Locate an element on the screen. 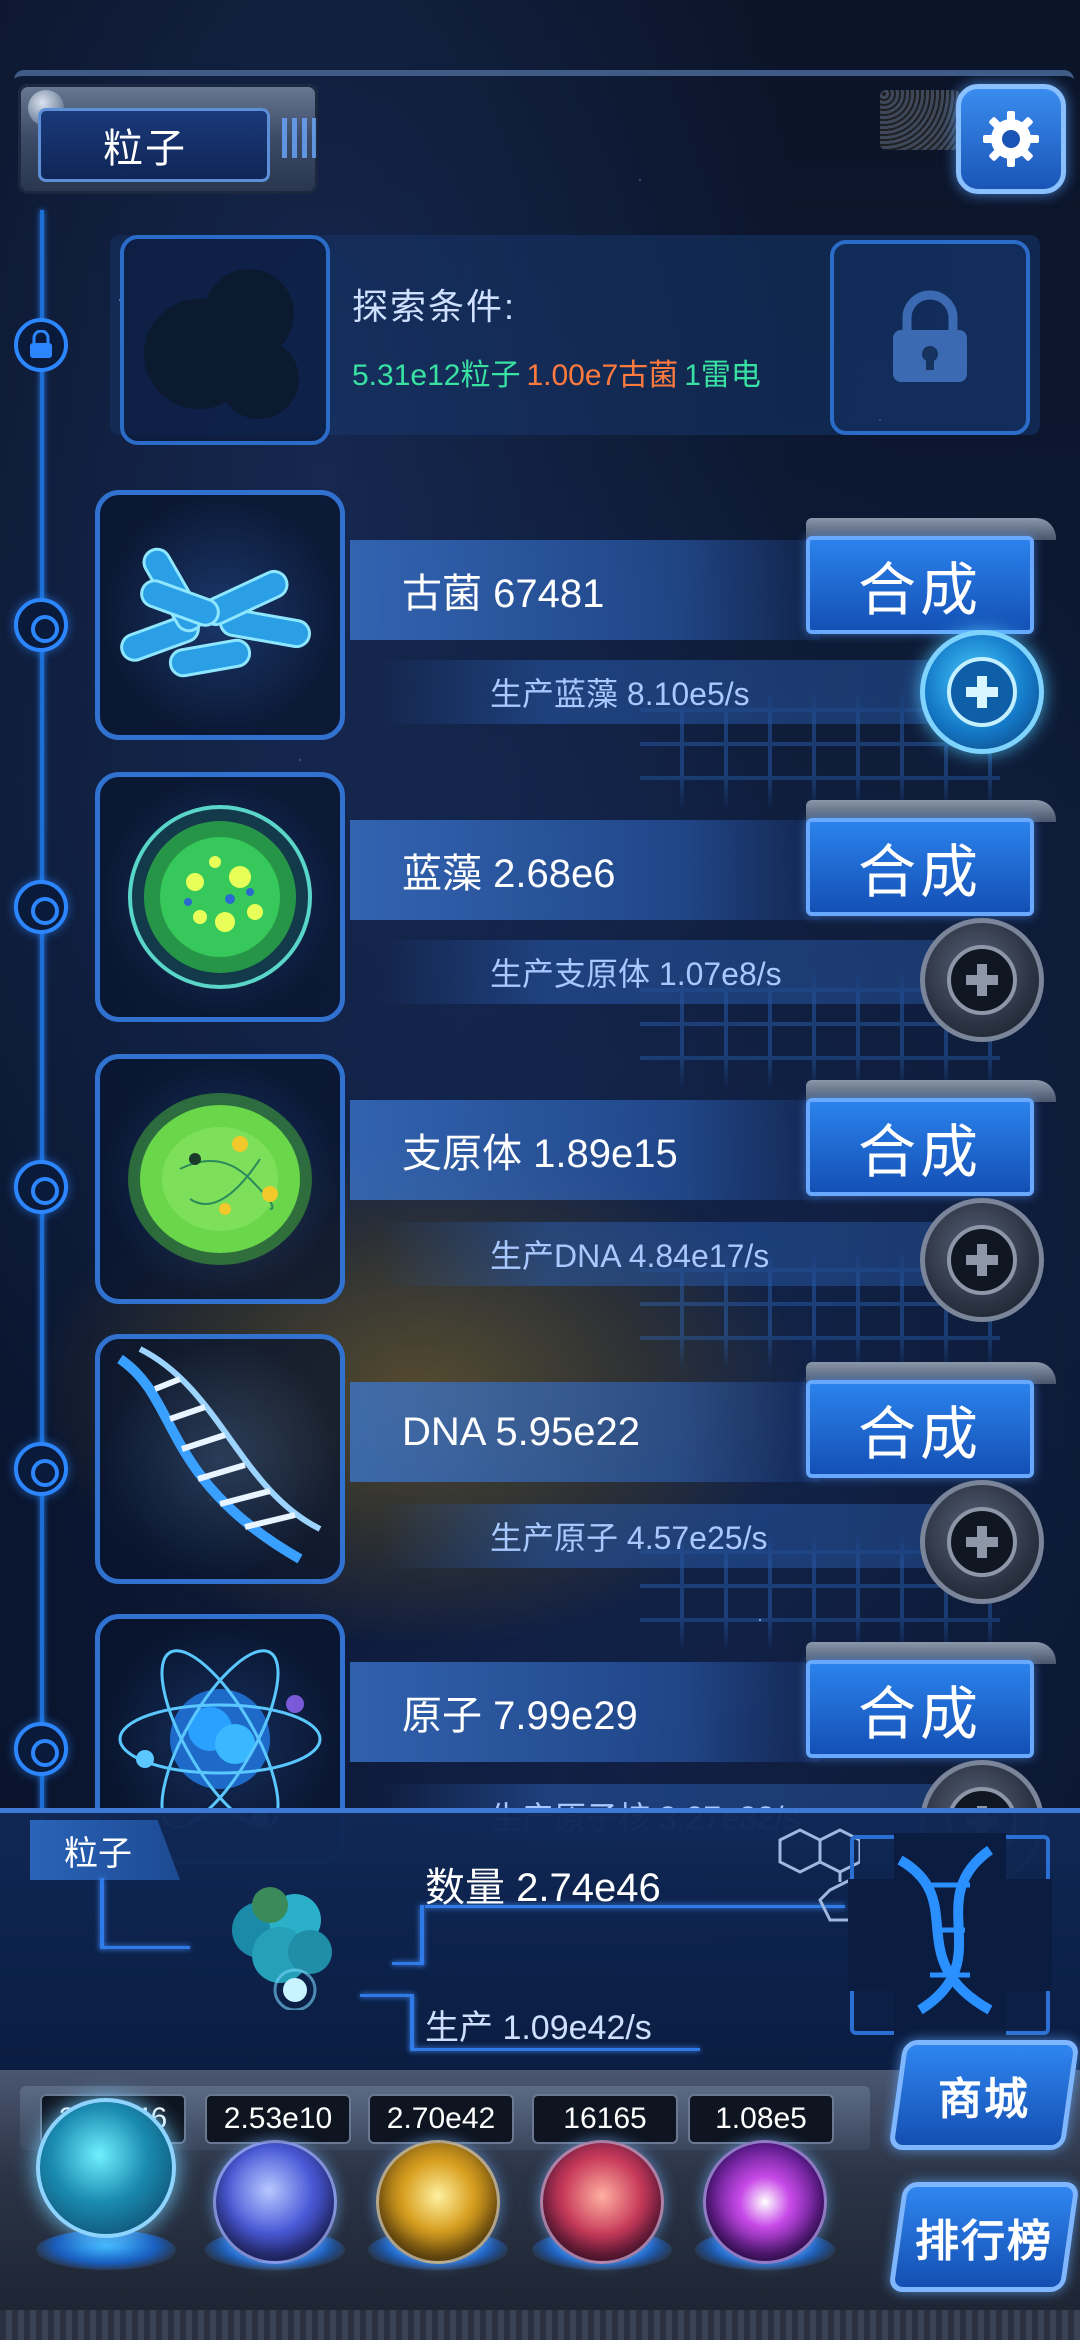  particle-orb-icon is located at coordinates (106, 2168).